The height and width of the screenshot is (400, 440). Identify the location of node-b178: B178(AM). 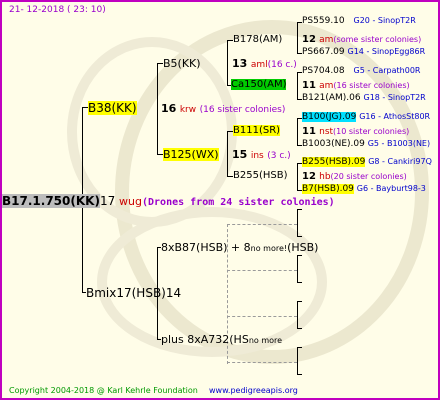
(257, 40).